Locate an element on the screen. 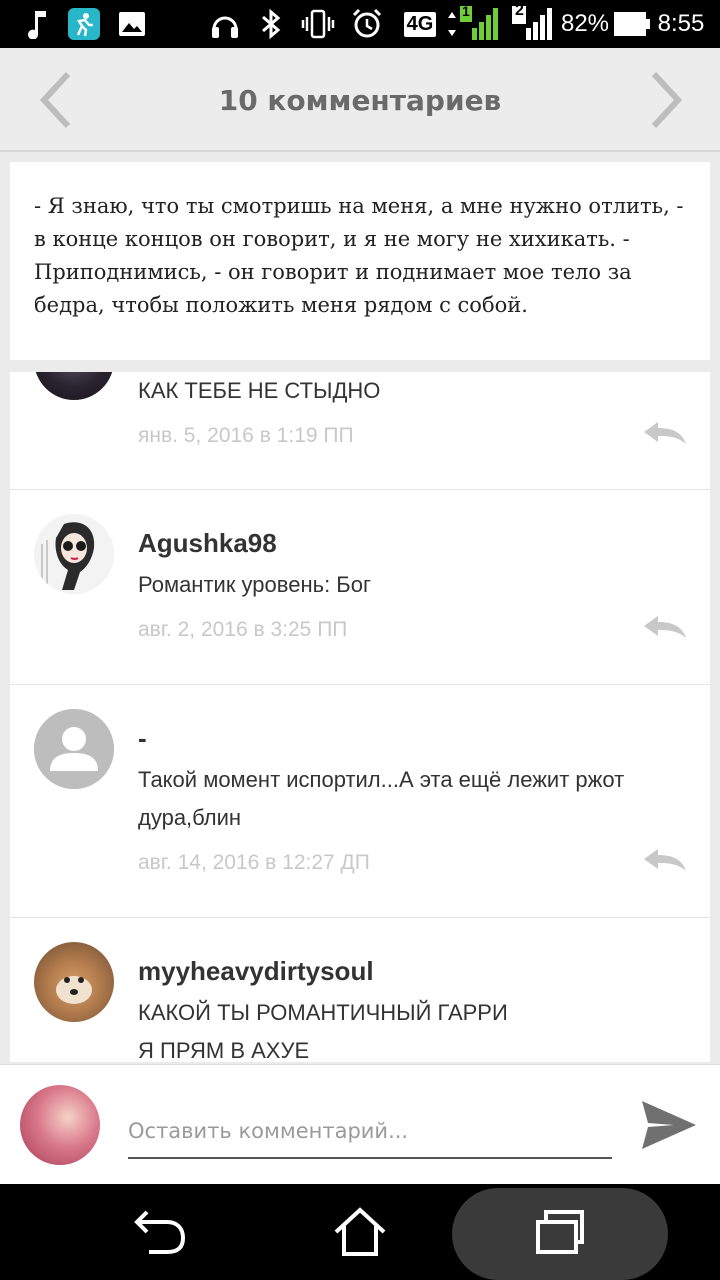 This screenshot has width=720, height=1280. forward-arrow-icon is located at coordinates (662, 100).